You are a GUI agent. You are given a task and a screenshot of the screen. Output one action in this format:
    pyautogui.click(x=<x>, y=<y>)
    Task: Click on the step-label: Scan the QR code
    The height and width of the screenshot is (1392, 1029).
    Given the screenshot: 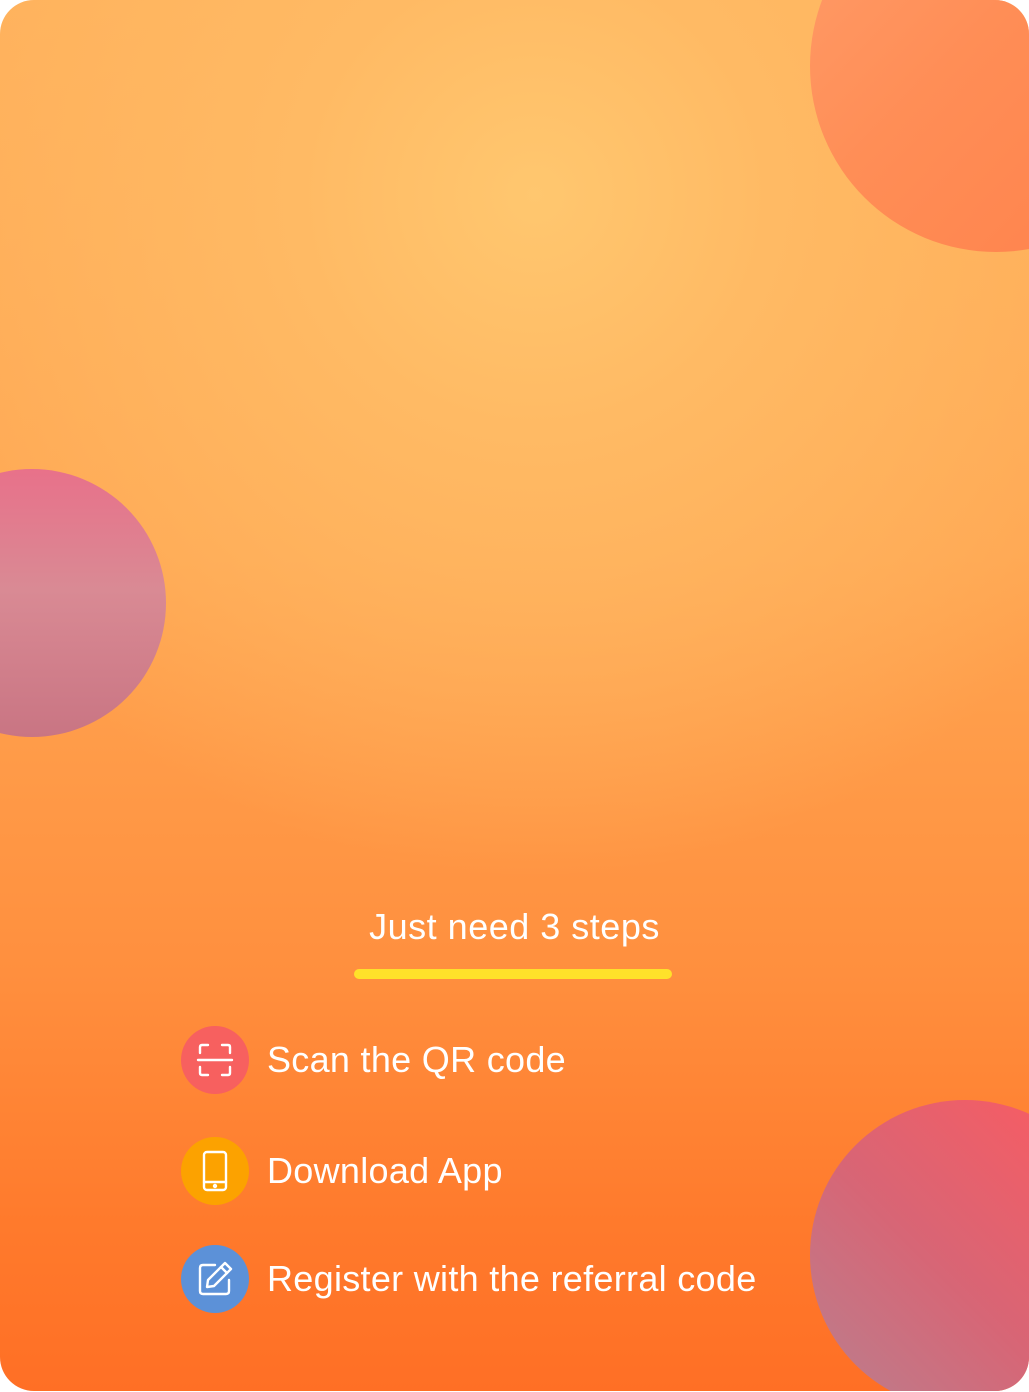 What is the action you would take?
    pyautogui.click(x=416, y=1059)
    